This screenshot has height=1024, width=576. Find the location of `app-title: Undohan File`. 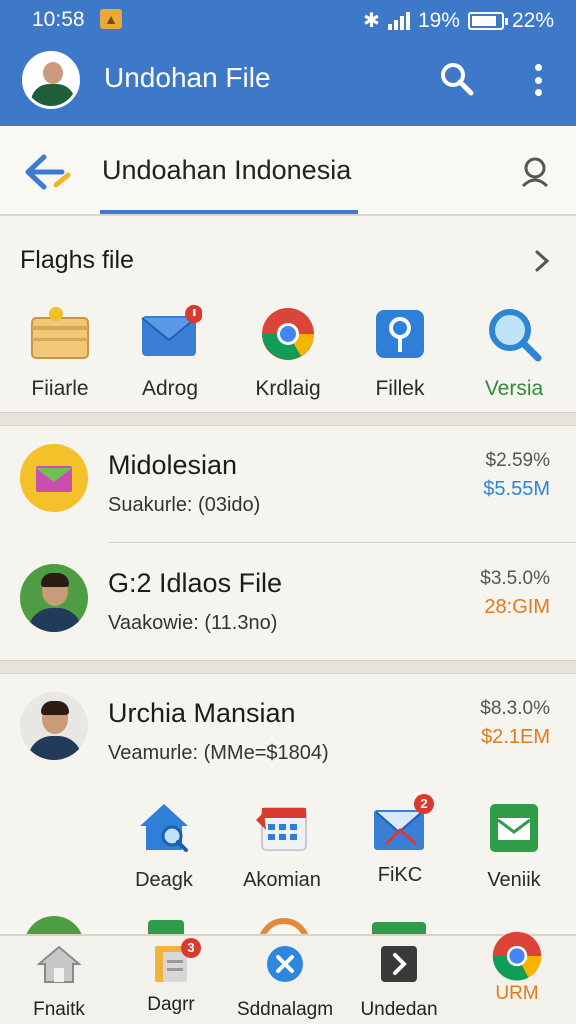

app-title: Undohan File is located at coordinates (187, 77).